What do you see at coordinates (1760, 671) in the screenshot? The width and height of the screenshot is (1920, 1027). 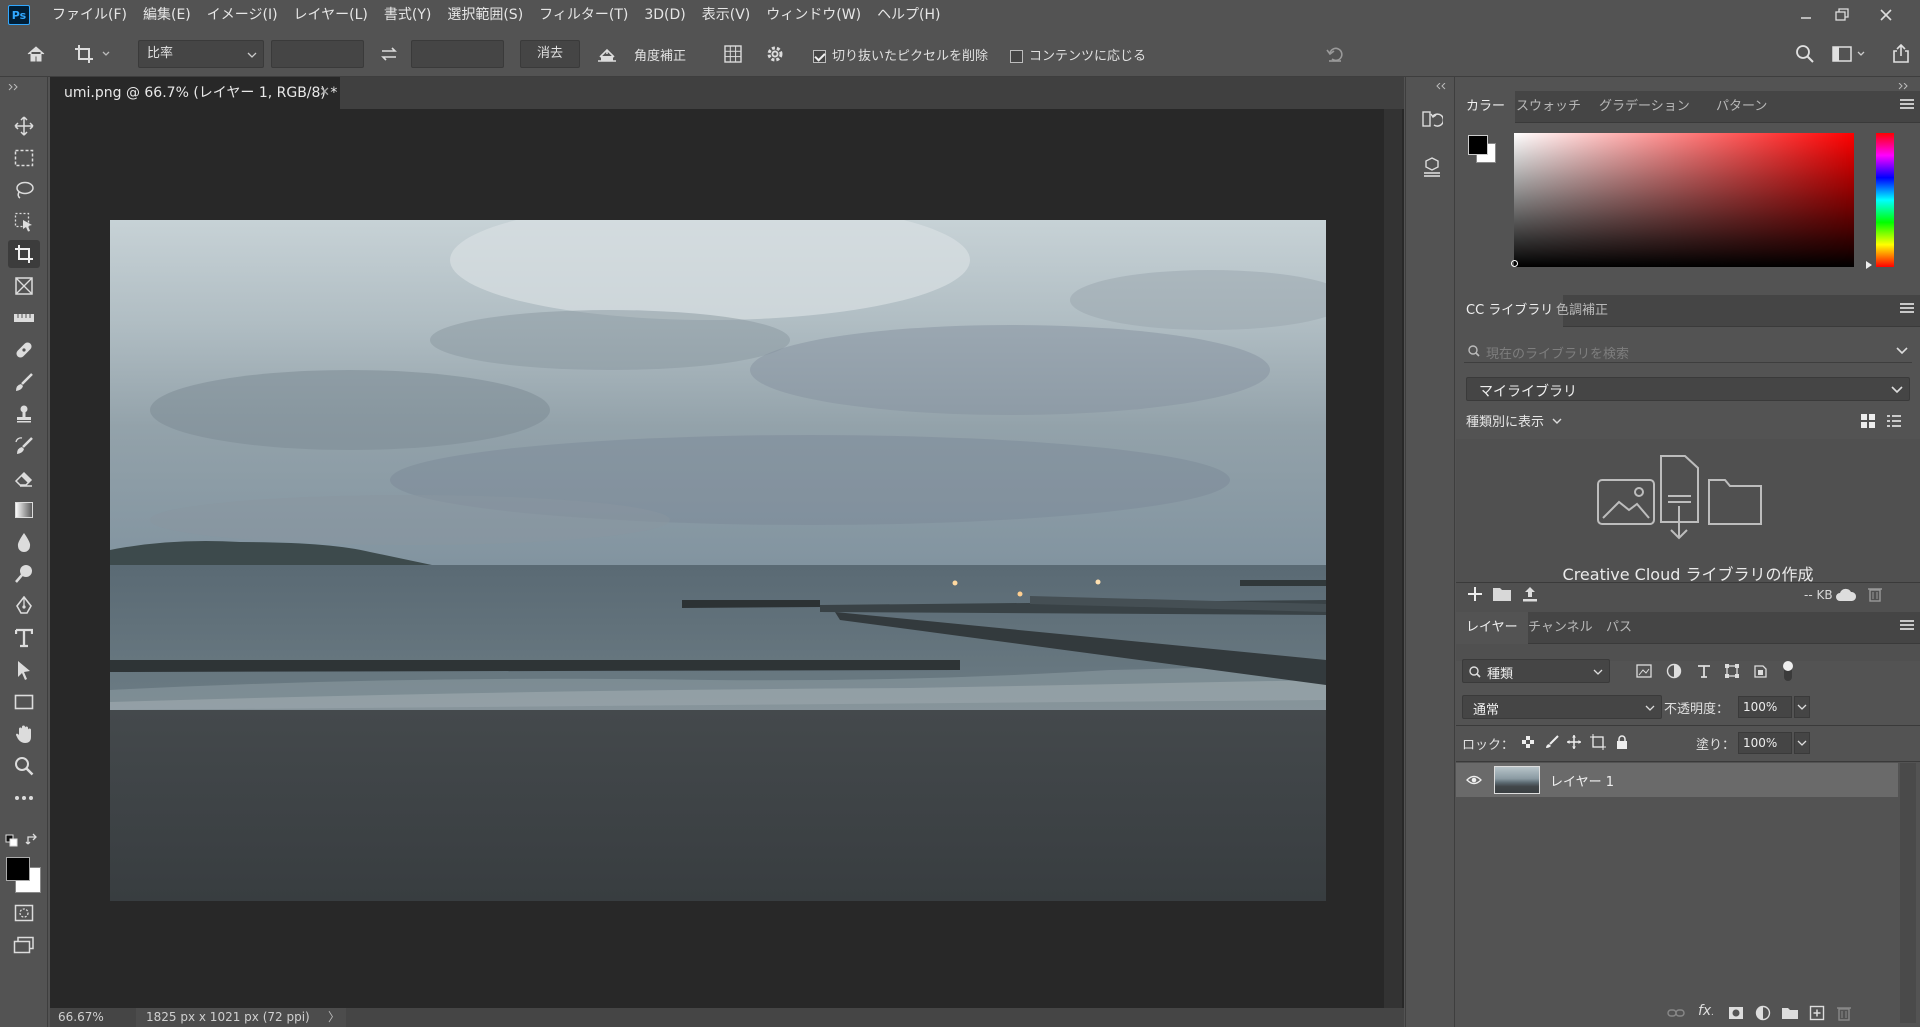 I see `filter-smart-object-icon` at bounding box center [1760, 671].